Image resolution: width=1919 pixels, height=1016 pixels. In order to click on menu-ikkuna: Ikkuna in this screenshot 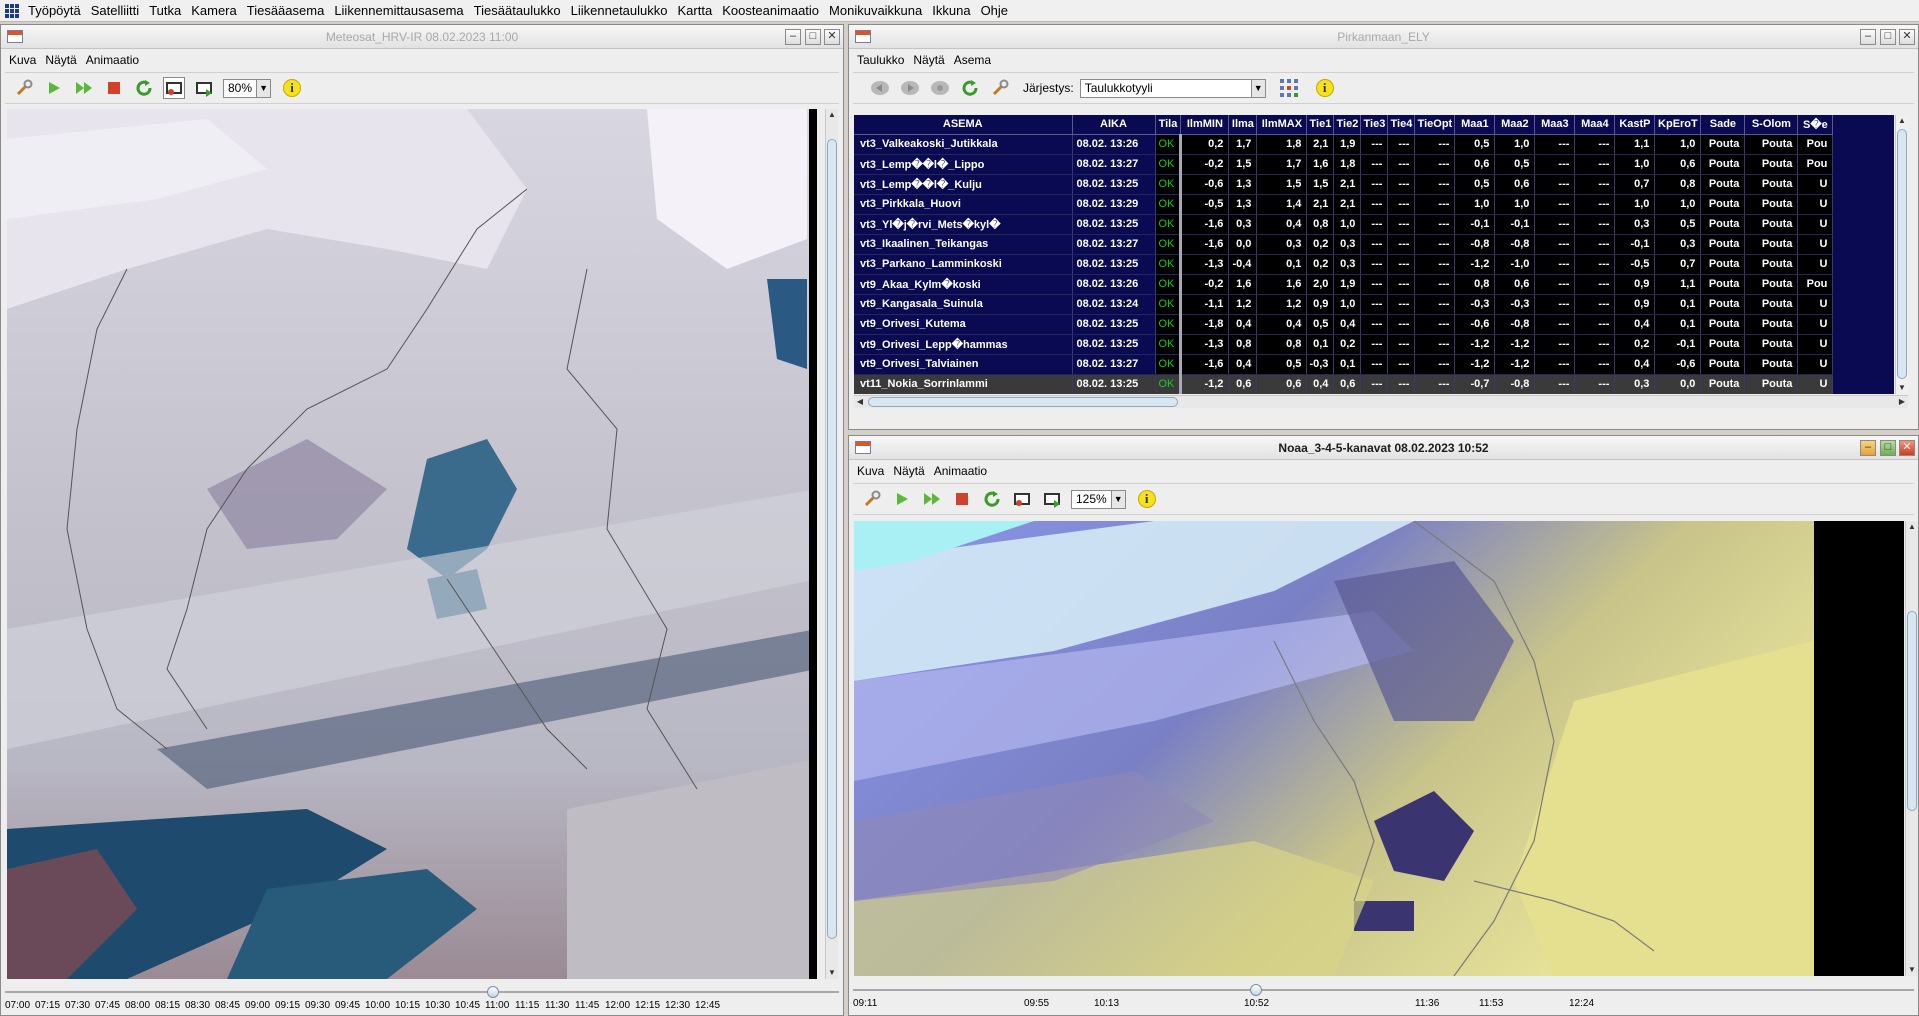, I will do `click(951, 10)`.